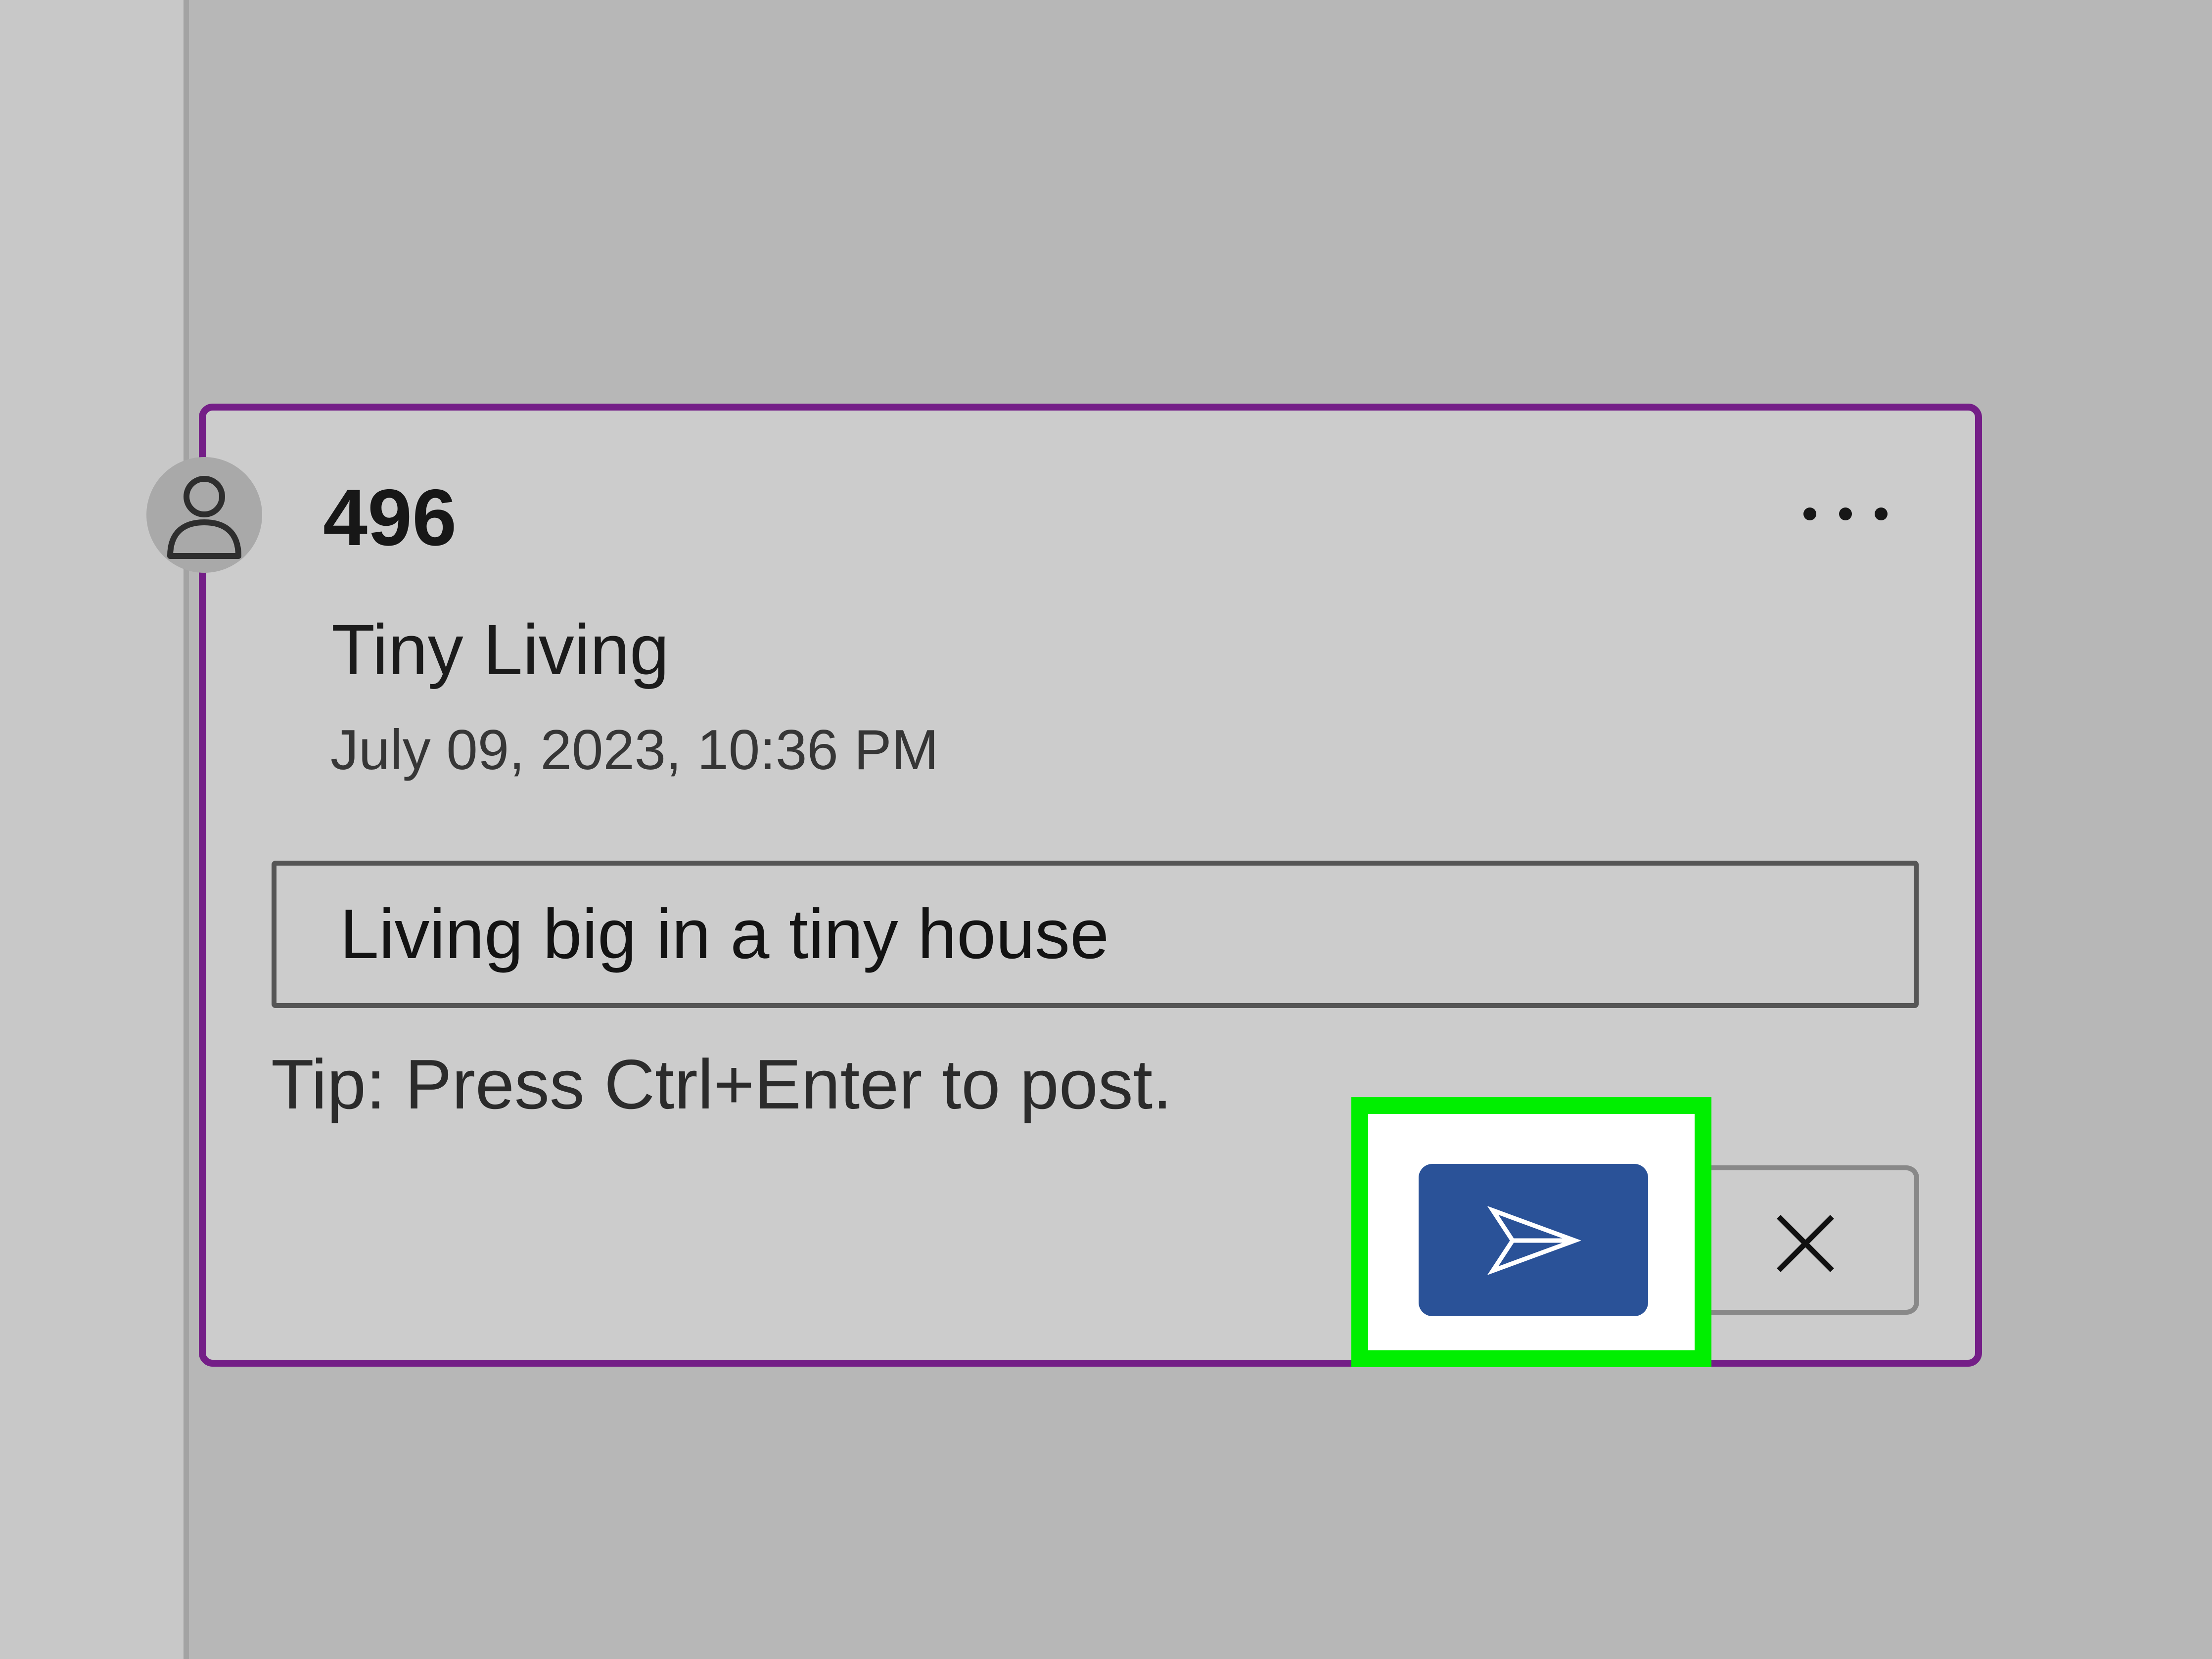 The image size is (2212, 1659). Describe the element at coordinates (92, 829) in the screenshot. I see `left-panel` at that location.